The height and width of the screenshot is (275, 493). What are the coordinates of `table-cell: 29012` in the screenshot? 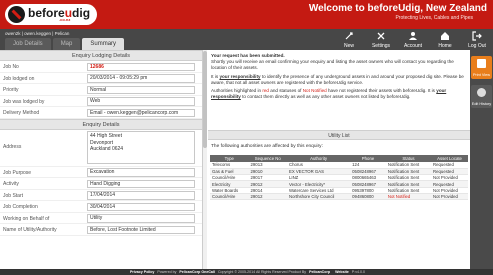 It's located at (267, 197).